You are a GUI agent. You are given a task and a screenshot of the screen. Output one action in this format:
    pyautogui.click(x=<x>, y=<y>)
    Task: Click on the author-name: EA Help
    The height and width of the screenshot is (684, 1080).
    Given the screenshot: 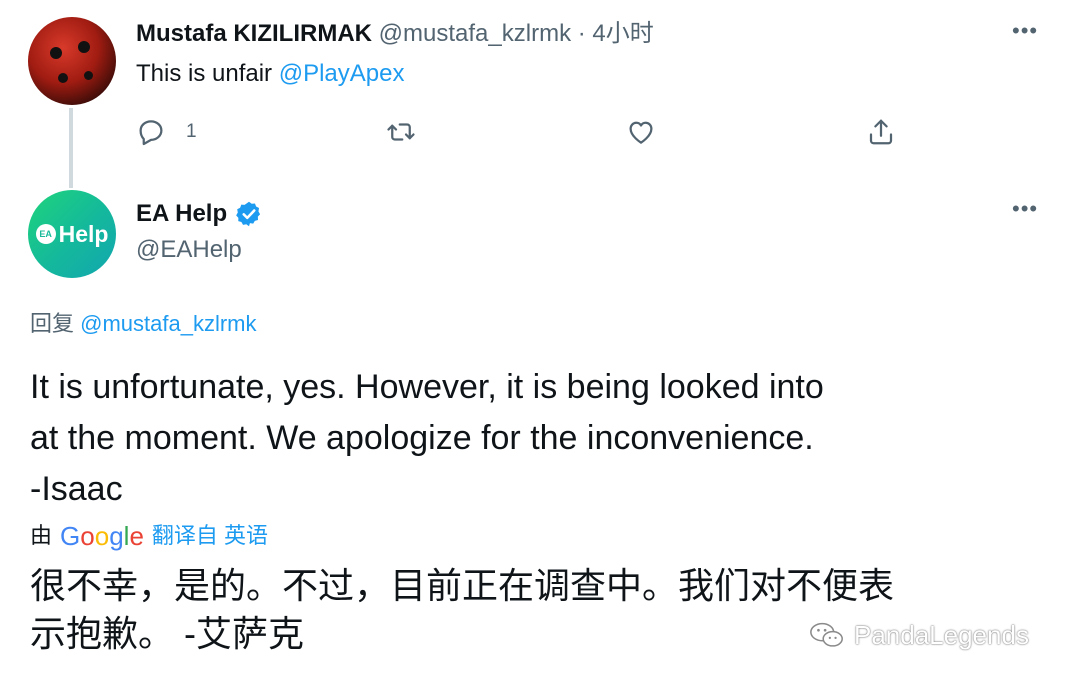 What is the action you would take?
    pyautogui.click(x=181, y=214)
    